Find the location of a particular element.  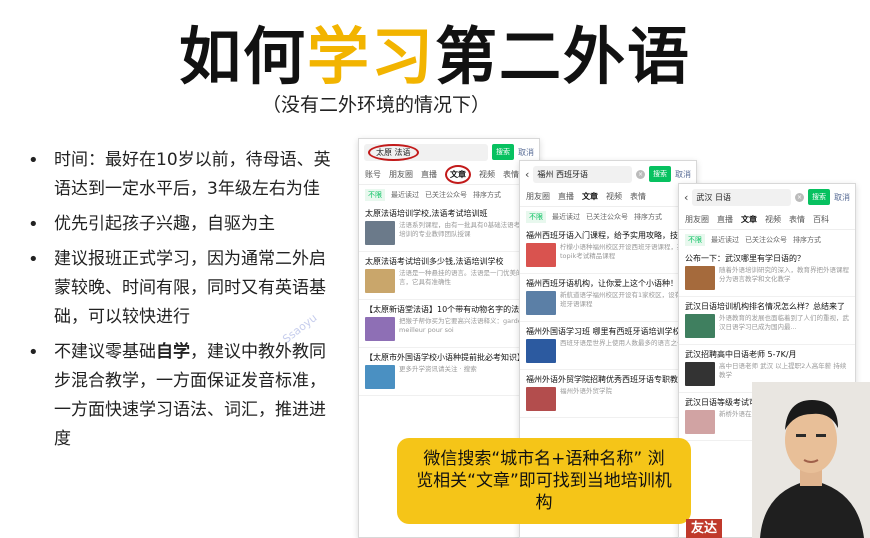

article-title: 太原法语考试培训多少钱,法语培训学校 is located at coordinates (434, 261).